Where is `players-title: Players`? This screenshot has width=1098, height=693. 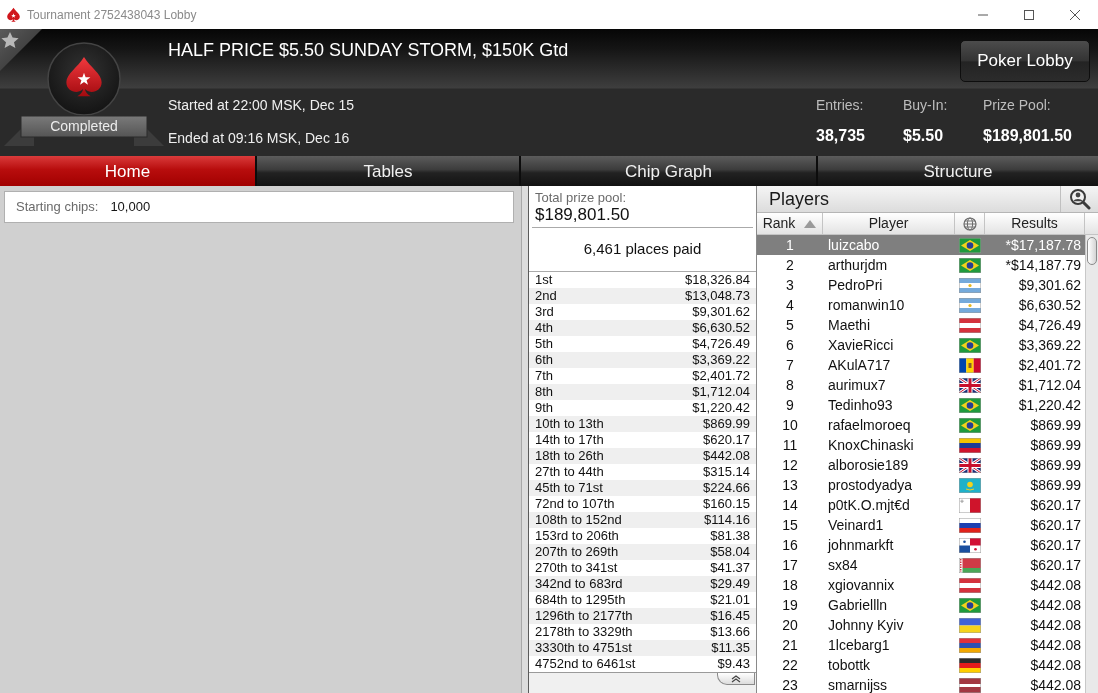 players-title: Players is located at coordinates (799, 199).